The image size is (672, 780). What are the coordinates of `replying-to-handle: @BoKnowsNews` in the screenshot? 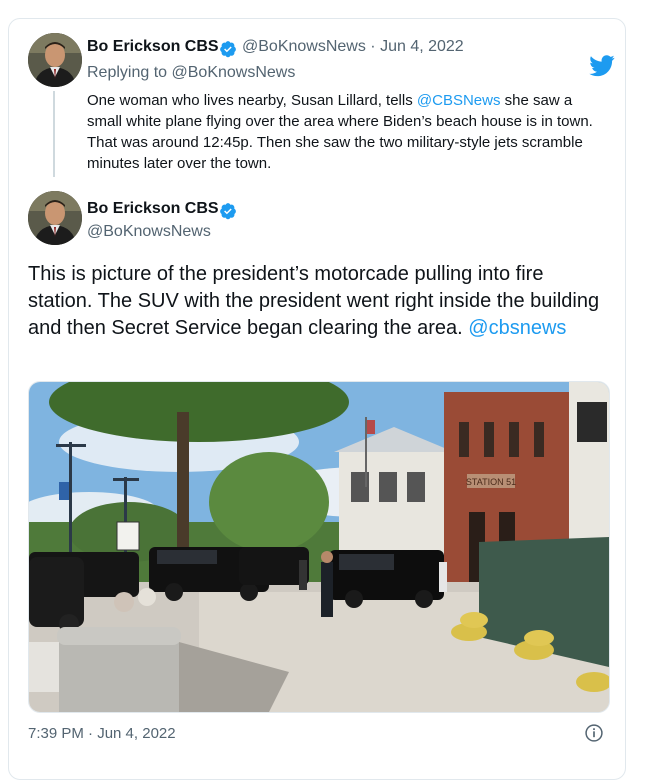 It's located at (234, 72).